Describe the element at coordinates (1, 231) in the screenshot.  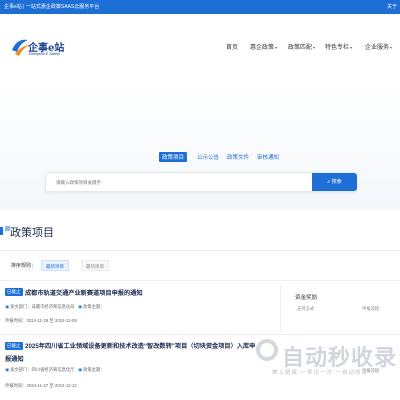
I see `heading-accent` at that location.